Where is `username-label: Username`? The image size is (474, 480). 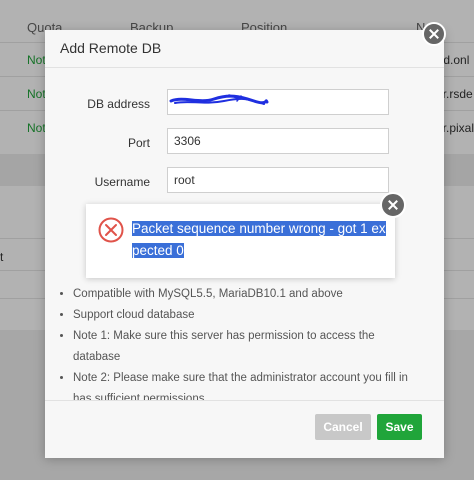 username-label: Username is located at coordinates (122, 182).